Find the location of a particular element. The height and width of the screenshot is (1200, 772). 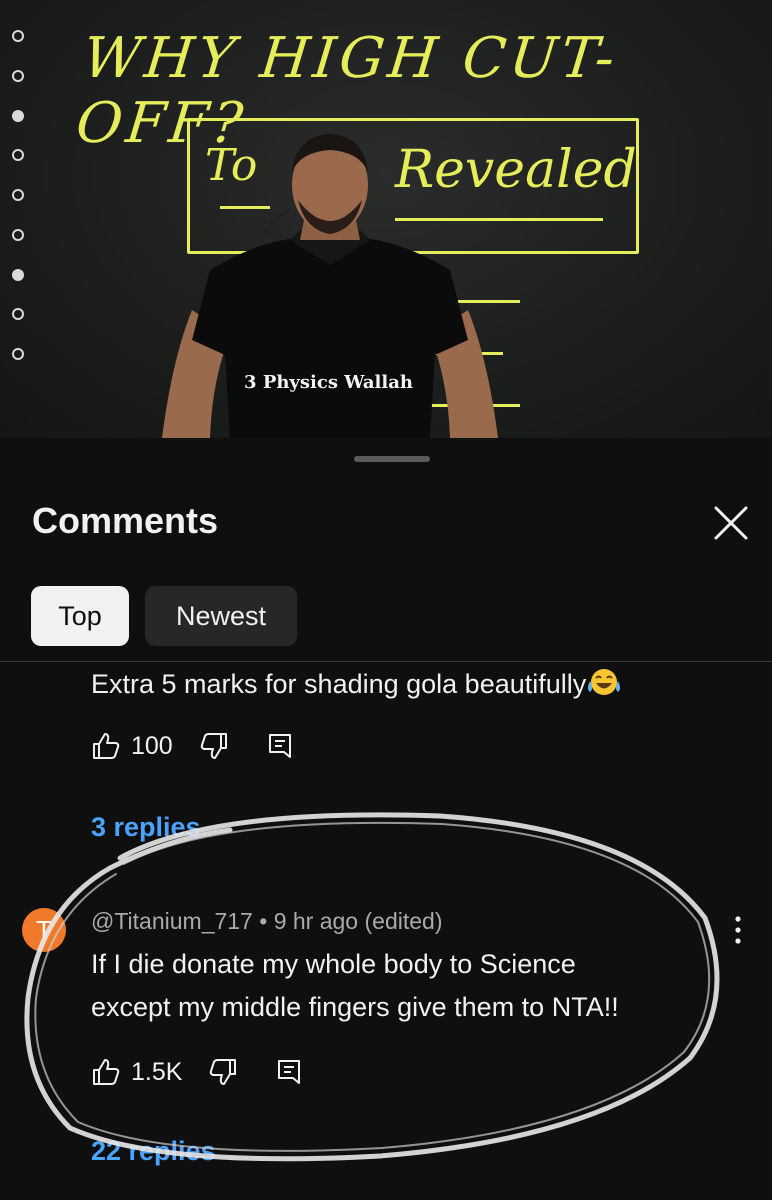

divider is located at coordinates (386, 661).